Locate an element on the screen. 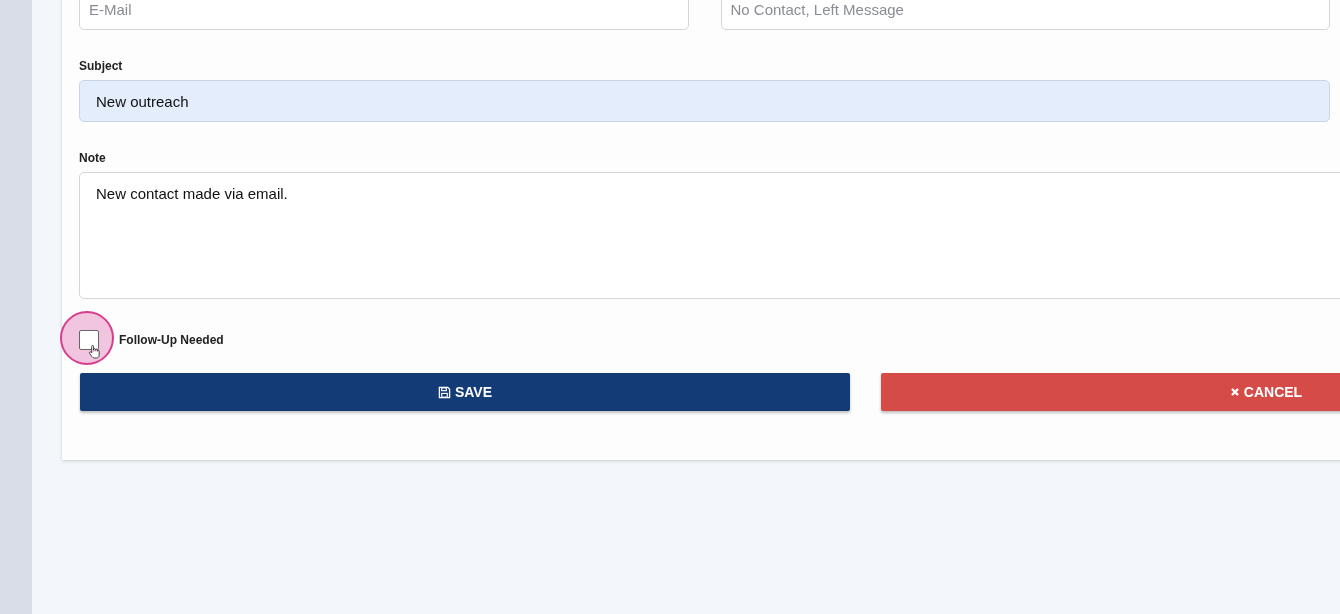 This screenshot has width=1340, height=614. input-field: E-Mail is located at coordinates (384, 15).